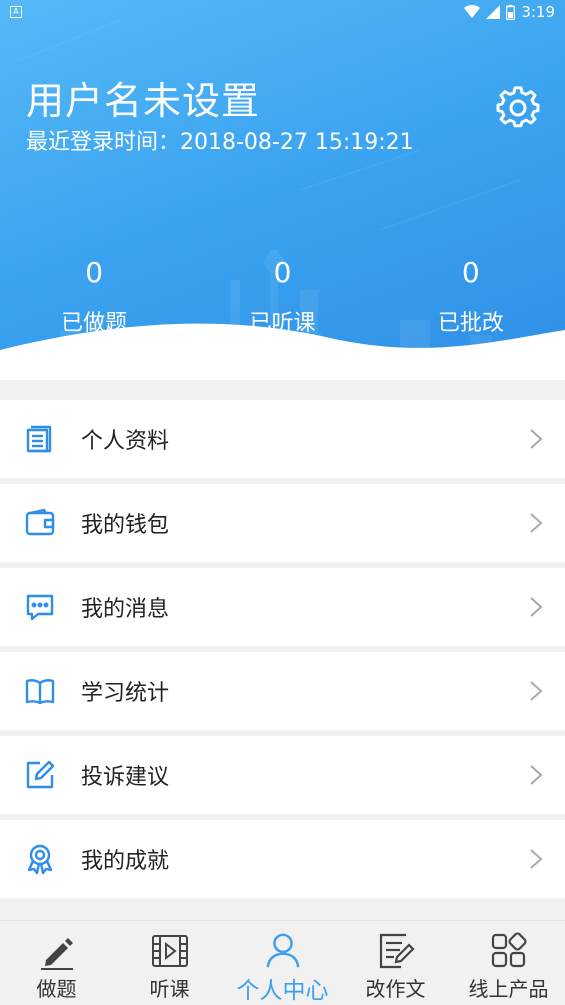  I want to click on tab-practice: 做题, so click(56, 963).